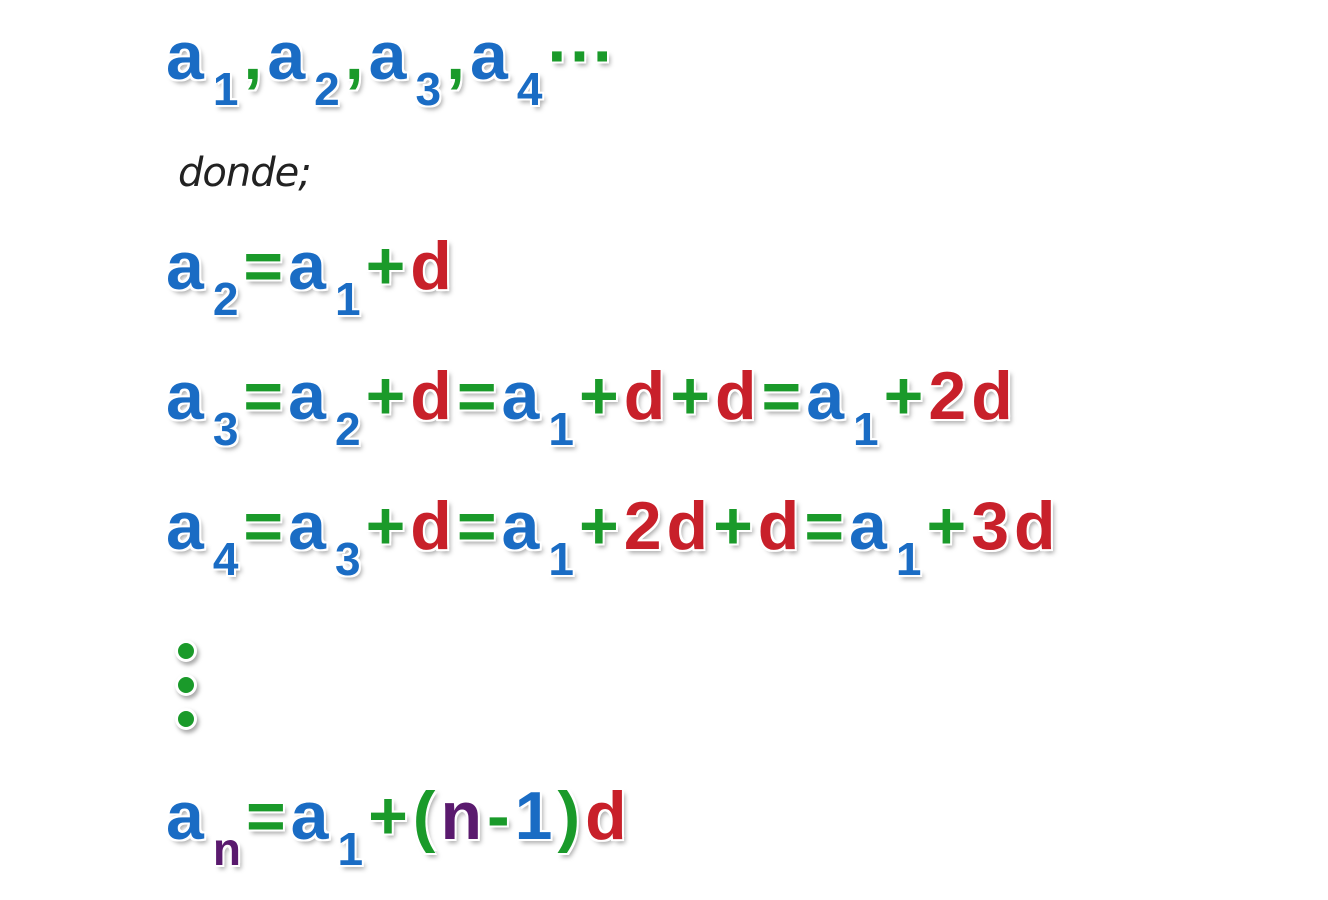 Image resolution: width=1328 pixels, height=900 pixels. What do you see at coordinates (990, 526) in the screenshot?
I see `formula-token: 3` at bounding box center [990, 526].